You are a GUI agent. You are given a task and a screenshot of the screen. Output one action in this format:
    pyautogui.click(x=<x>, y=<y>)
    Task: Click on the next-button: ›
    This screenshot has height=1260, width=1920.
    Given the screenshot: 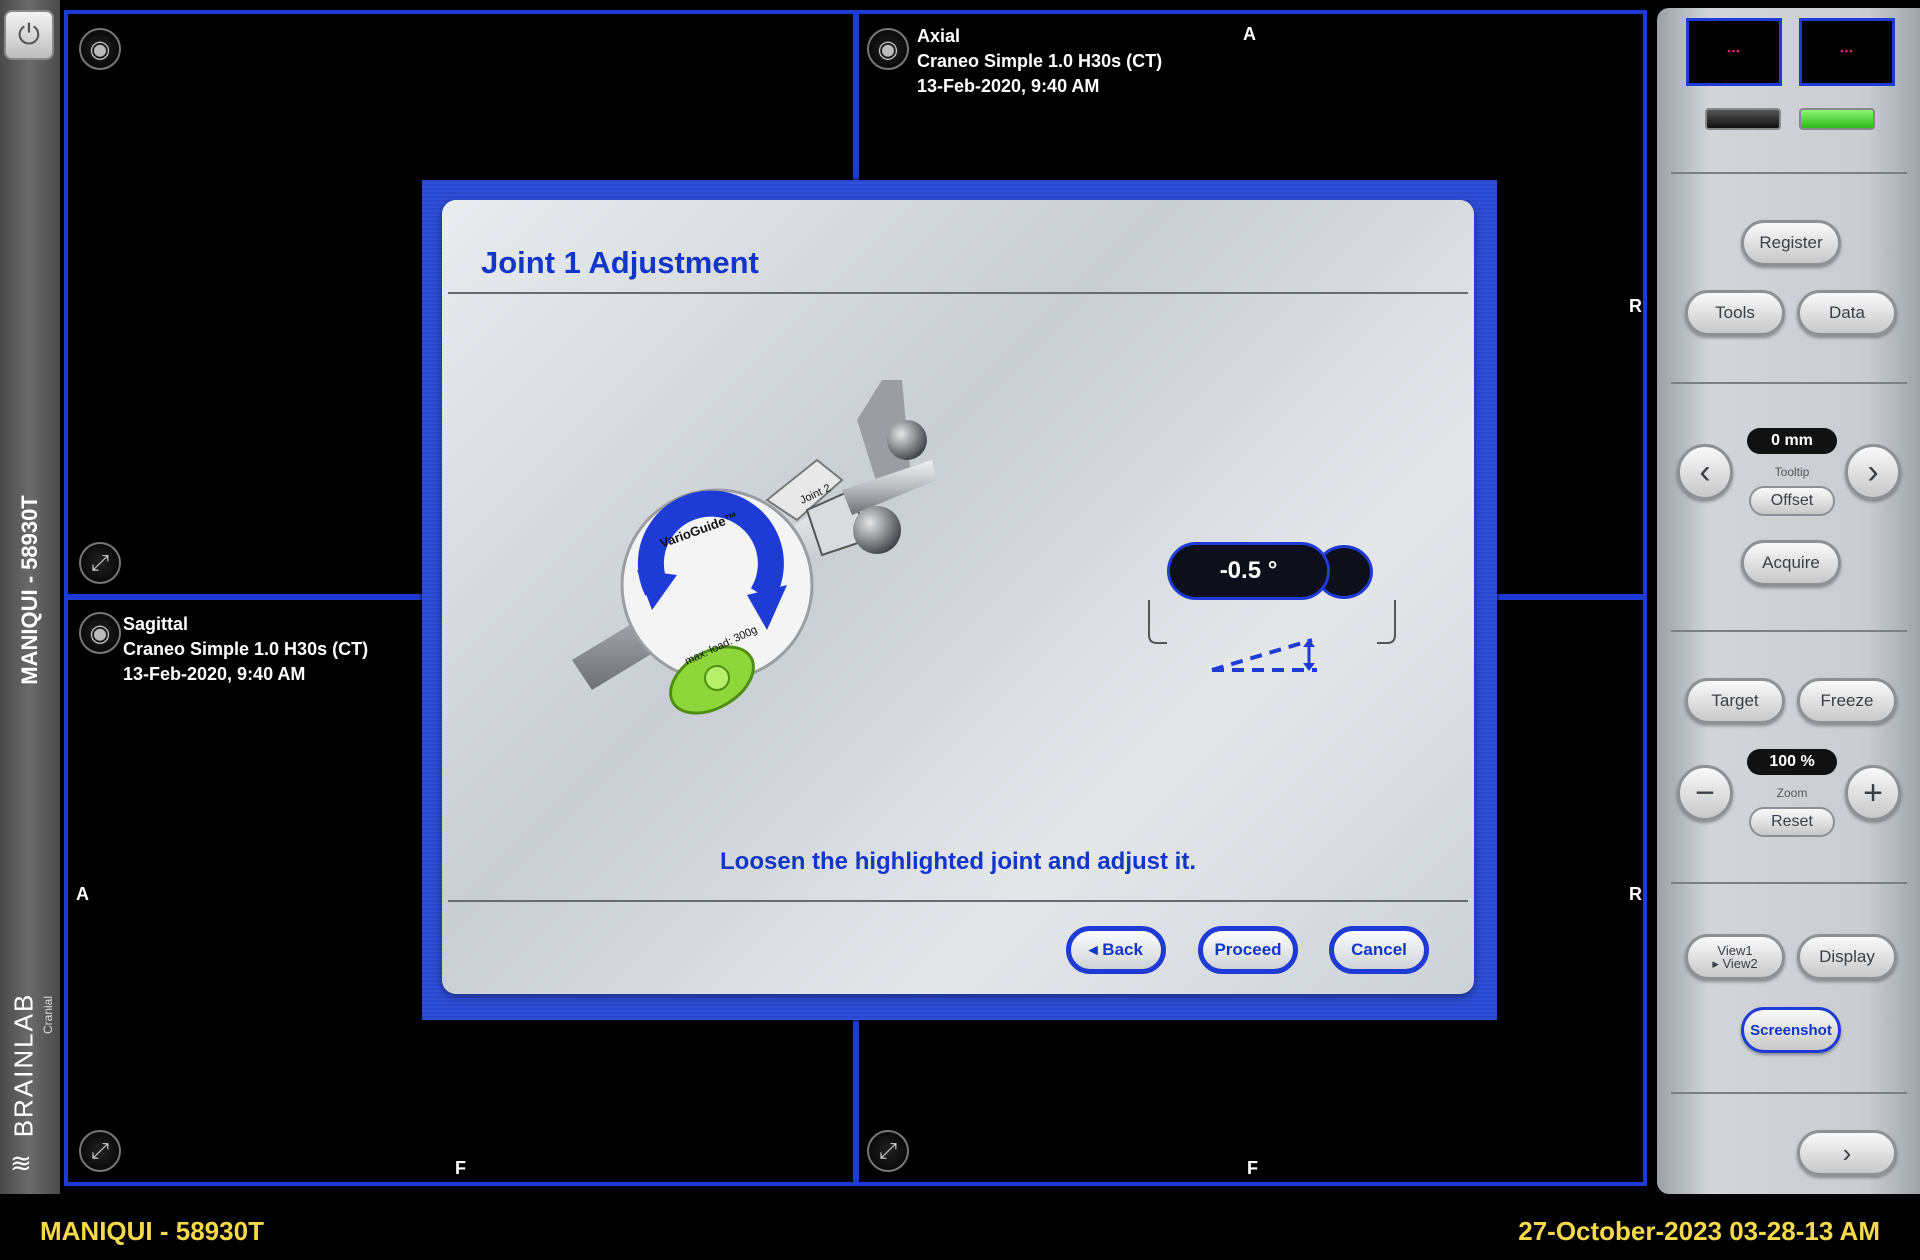 What is the action you would take?
    pyautogui.click(x=1847, y=1153)
    